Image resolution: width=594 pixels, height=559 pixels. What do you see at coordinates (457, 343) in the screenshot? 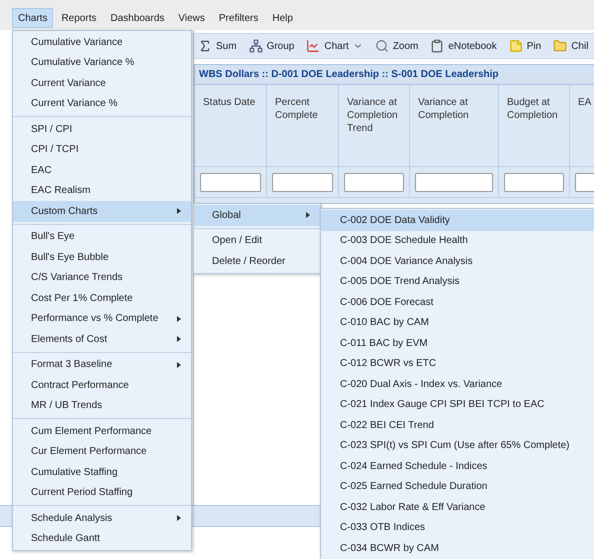
I see `menu-item: C-011 BAC by EVM` at bounding box center [457, 343].